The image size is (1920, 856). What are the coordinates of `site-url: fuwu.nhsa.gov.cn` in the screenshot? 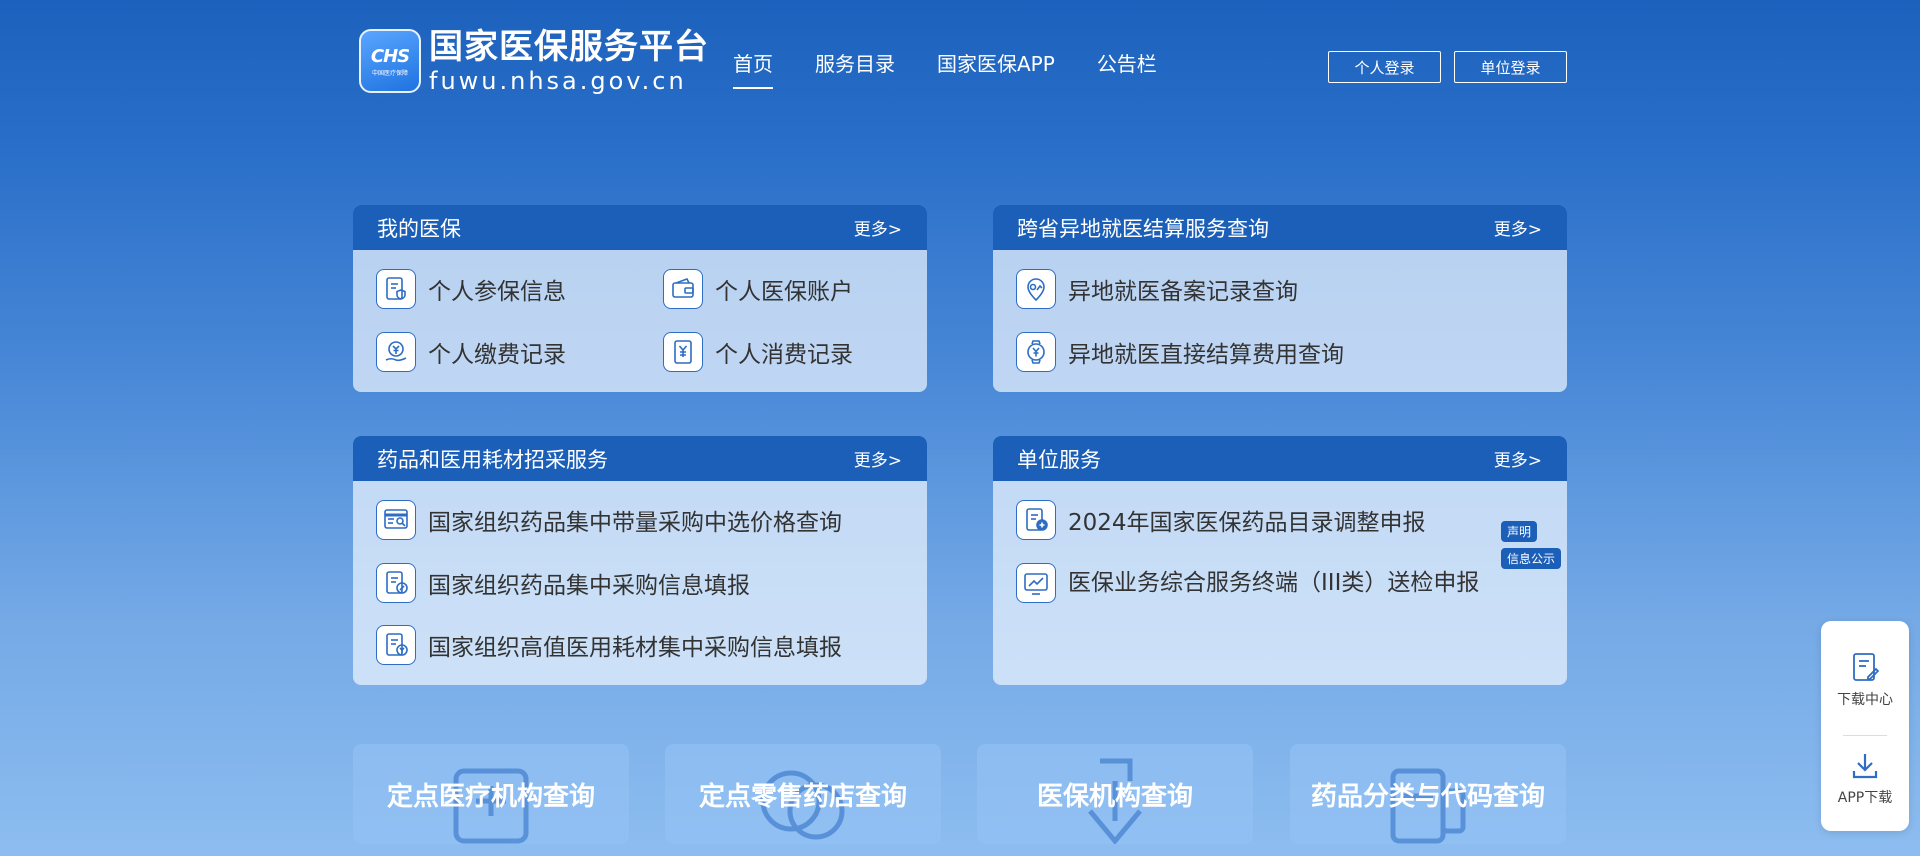 It's located at (558, 81).